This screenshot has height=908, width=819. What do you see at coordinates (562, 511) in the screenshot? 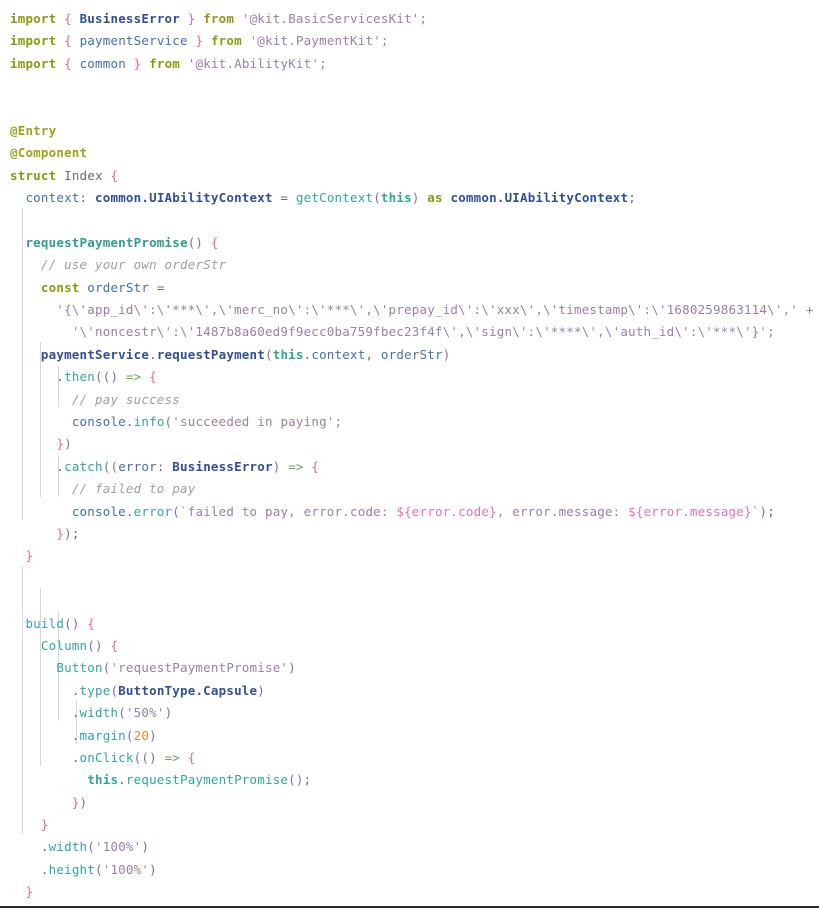
I see `template-text-middle: , error.message:` at bounding box center [562, 511].